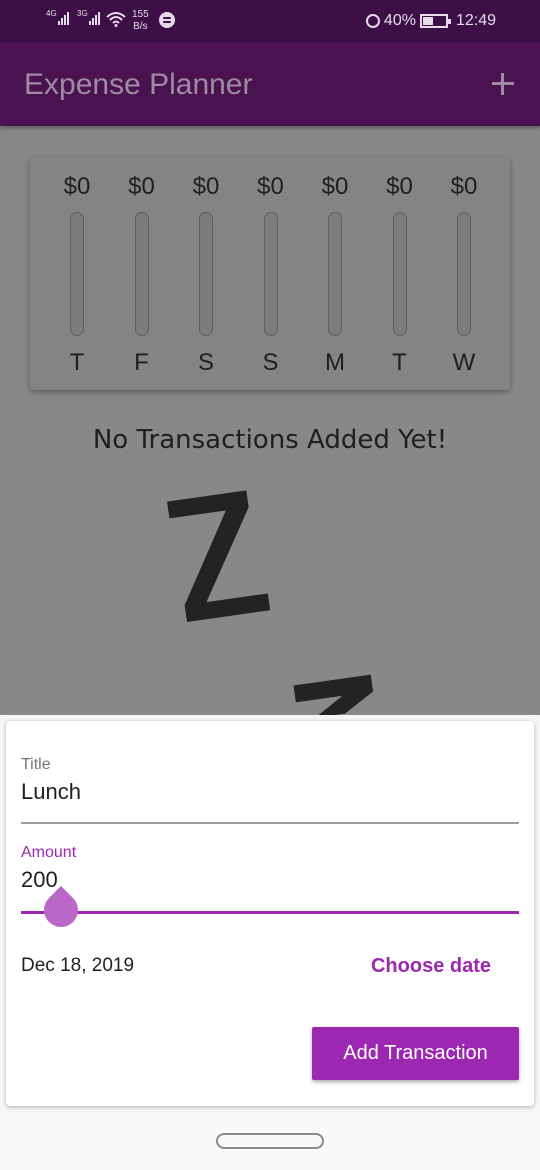  Describe the element at coordinates (431, 966) in the screenshot. I see `choose-date-button: Choose date` at that location.